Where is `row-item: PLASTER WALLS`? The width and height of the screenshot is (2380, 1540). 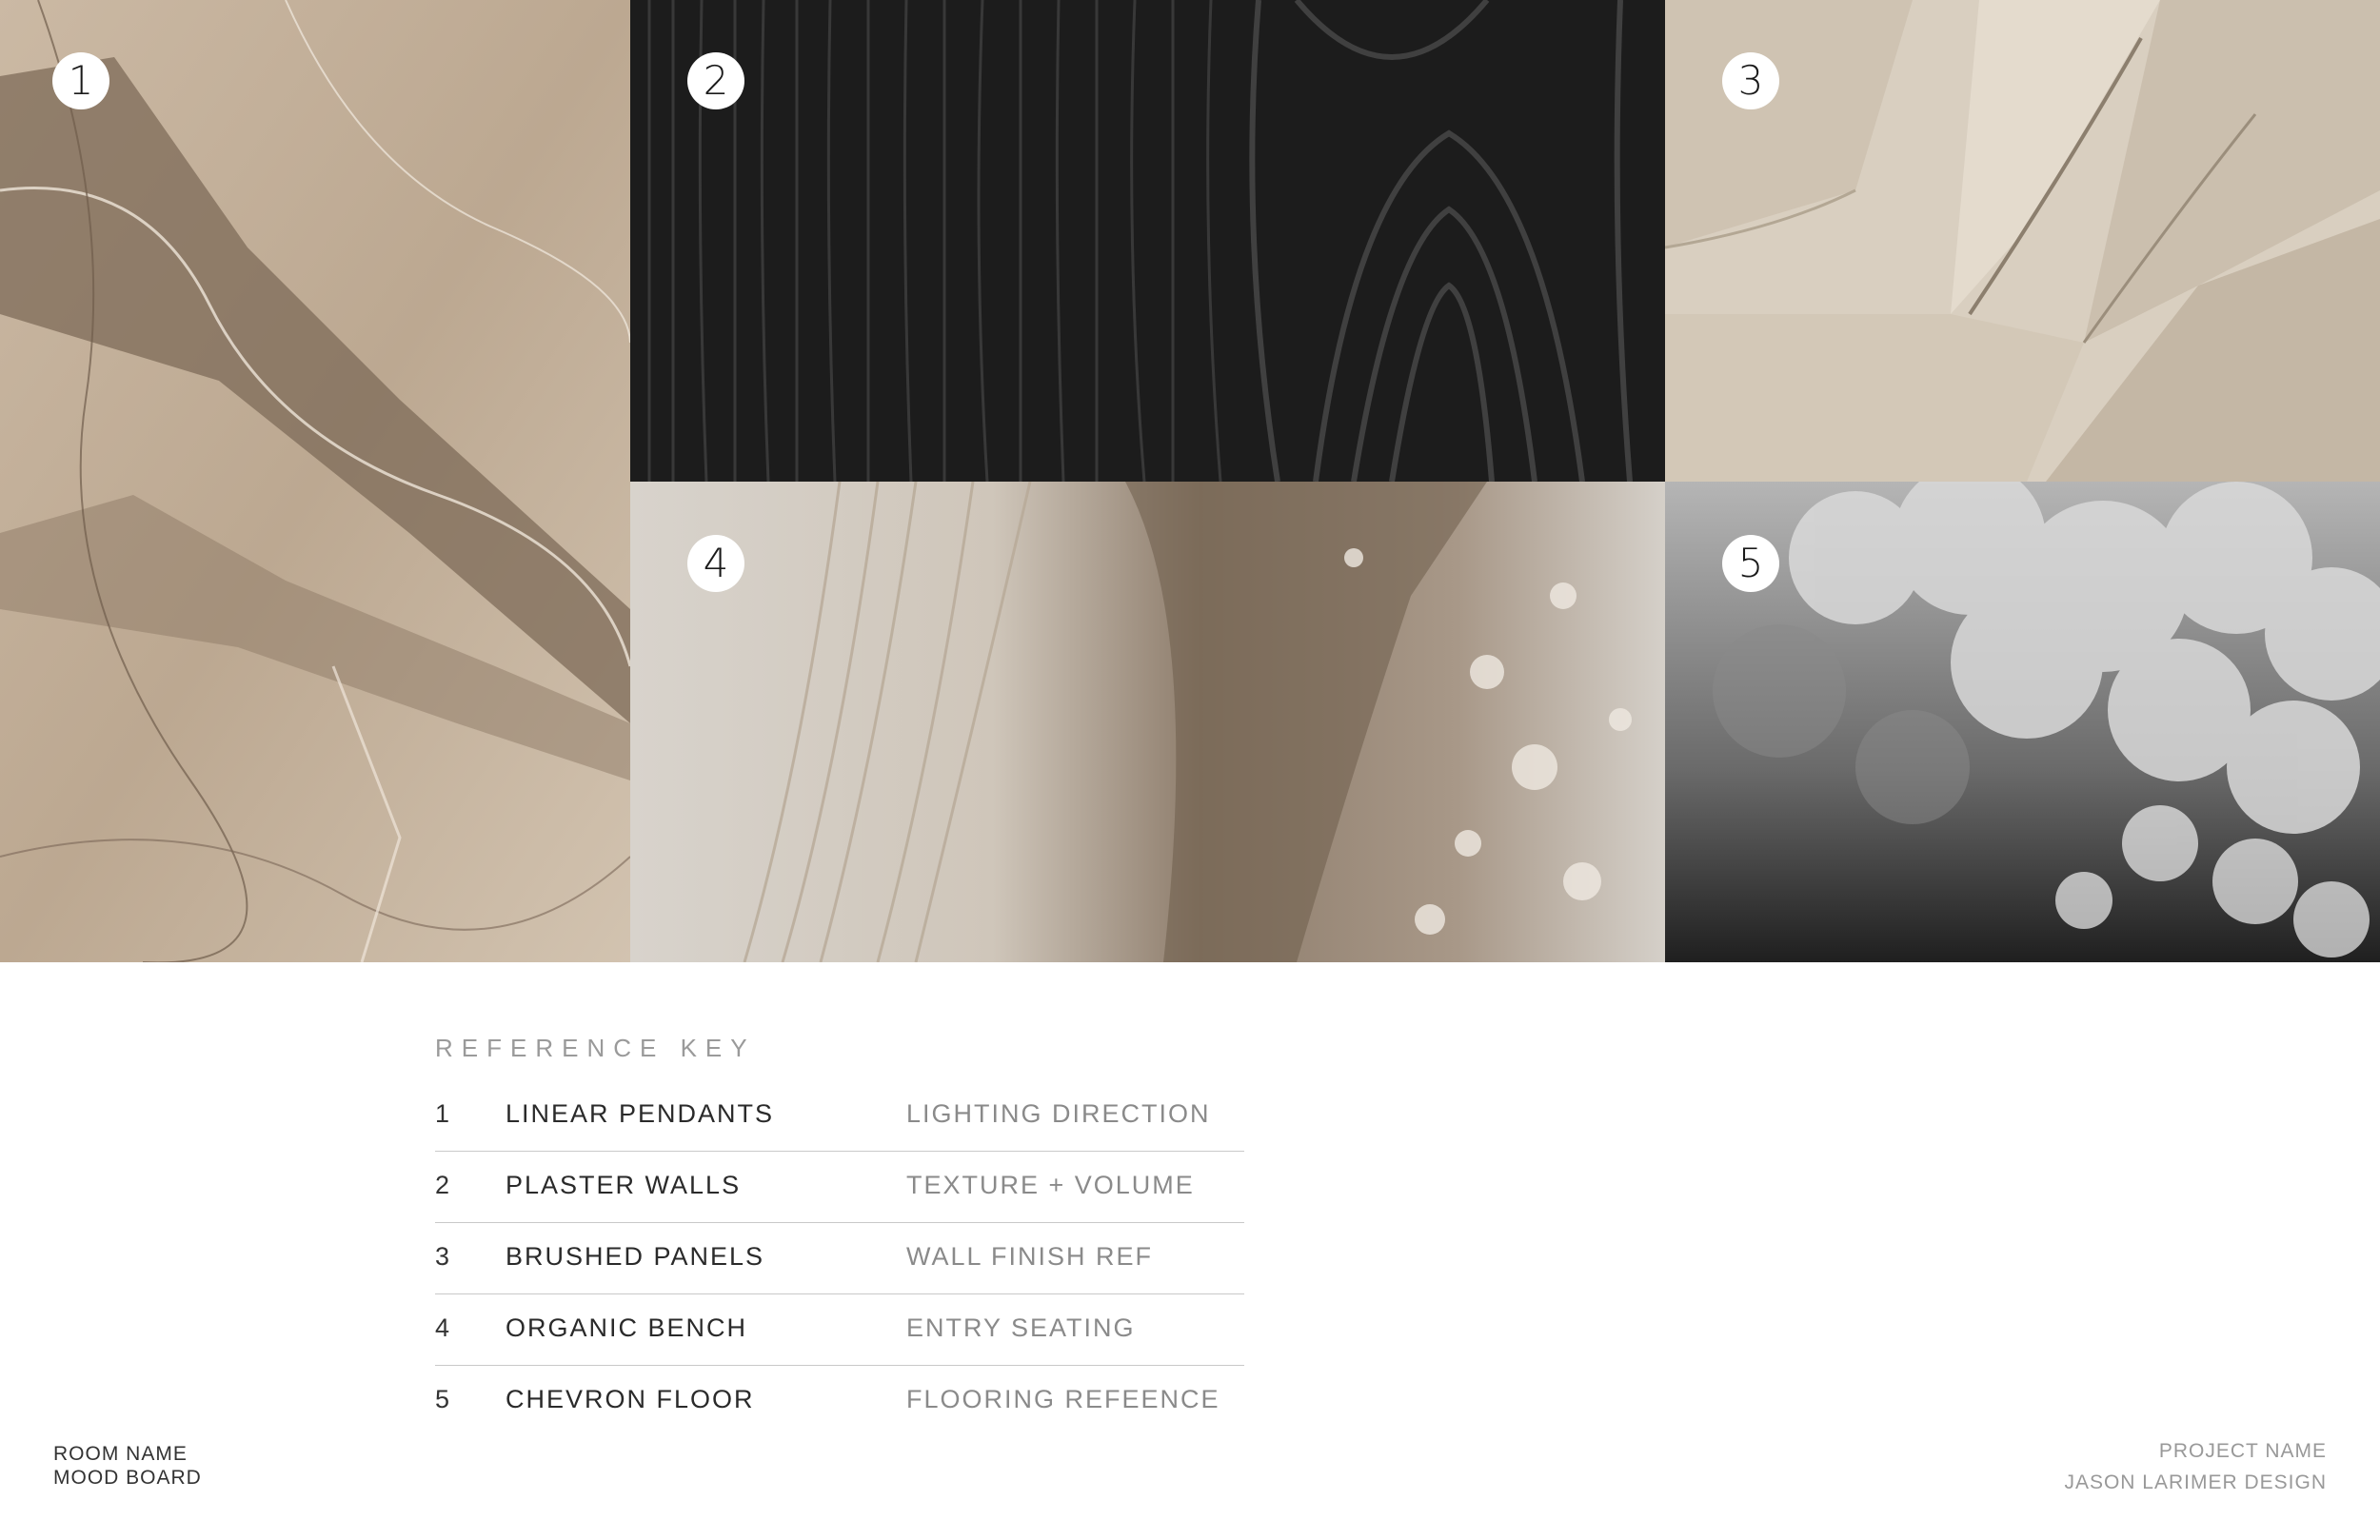 row-item: PLASTER WALLS is located at coordinates (624, 1185).